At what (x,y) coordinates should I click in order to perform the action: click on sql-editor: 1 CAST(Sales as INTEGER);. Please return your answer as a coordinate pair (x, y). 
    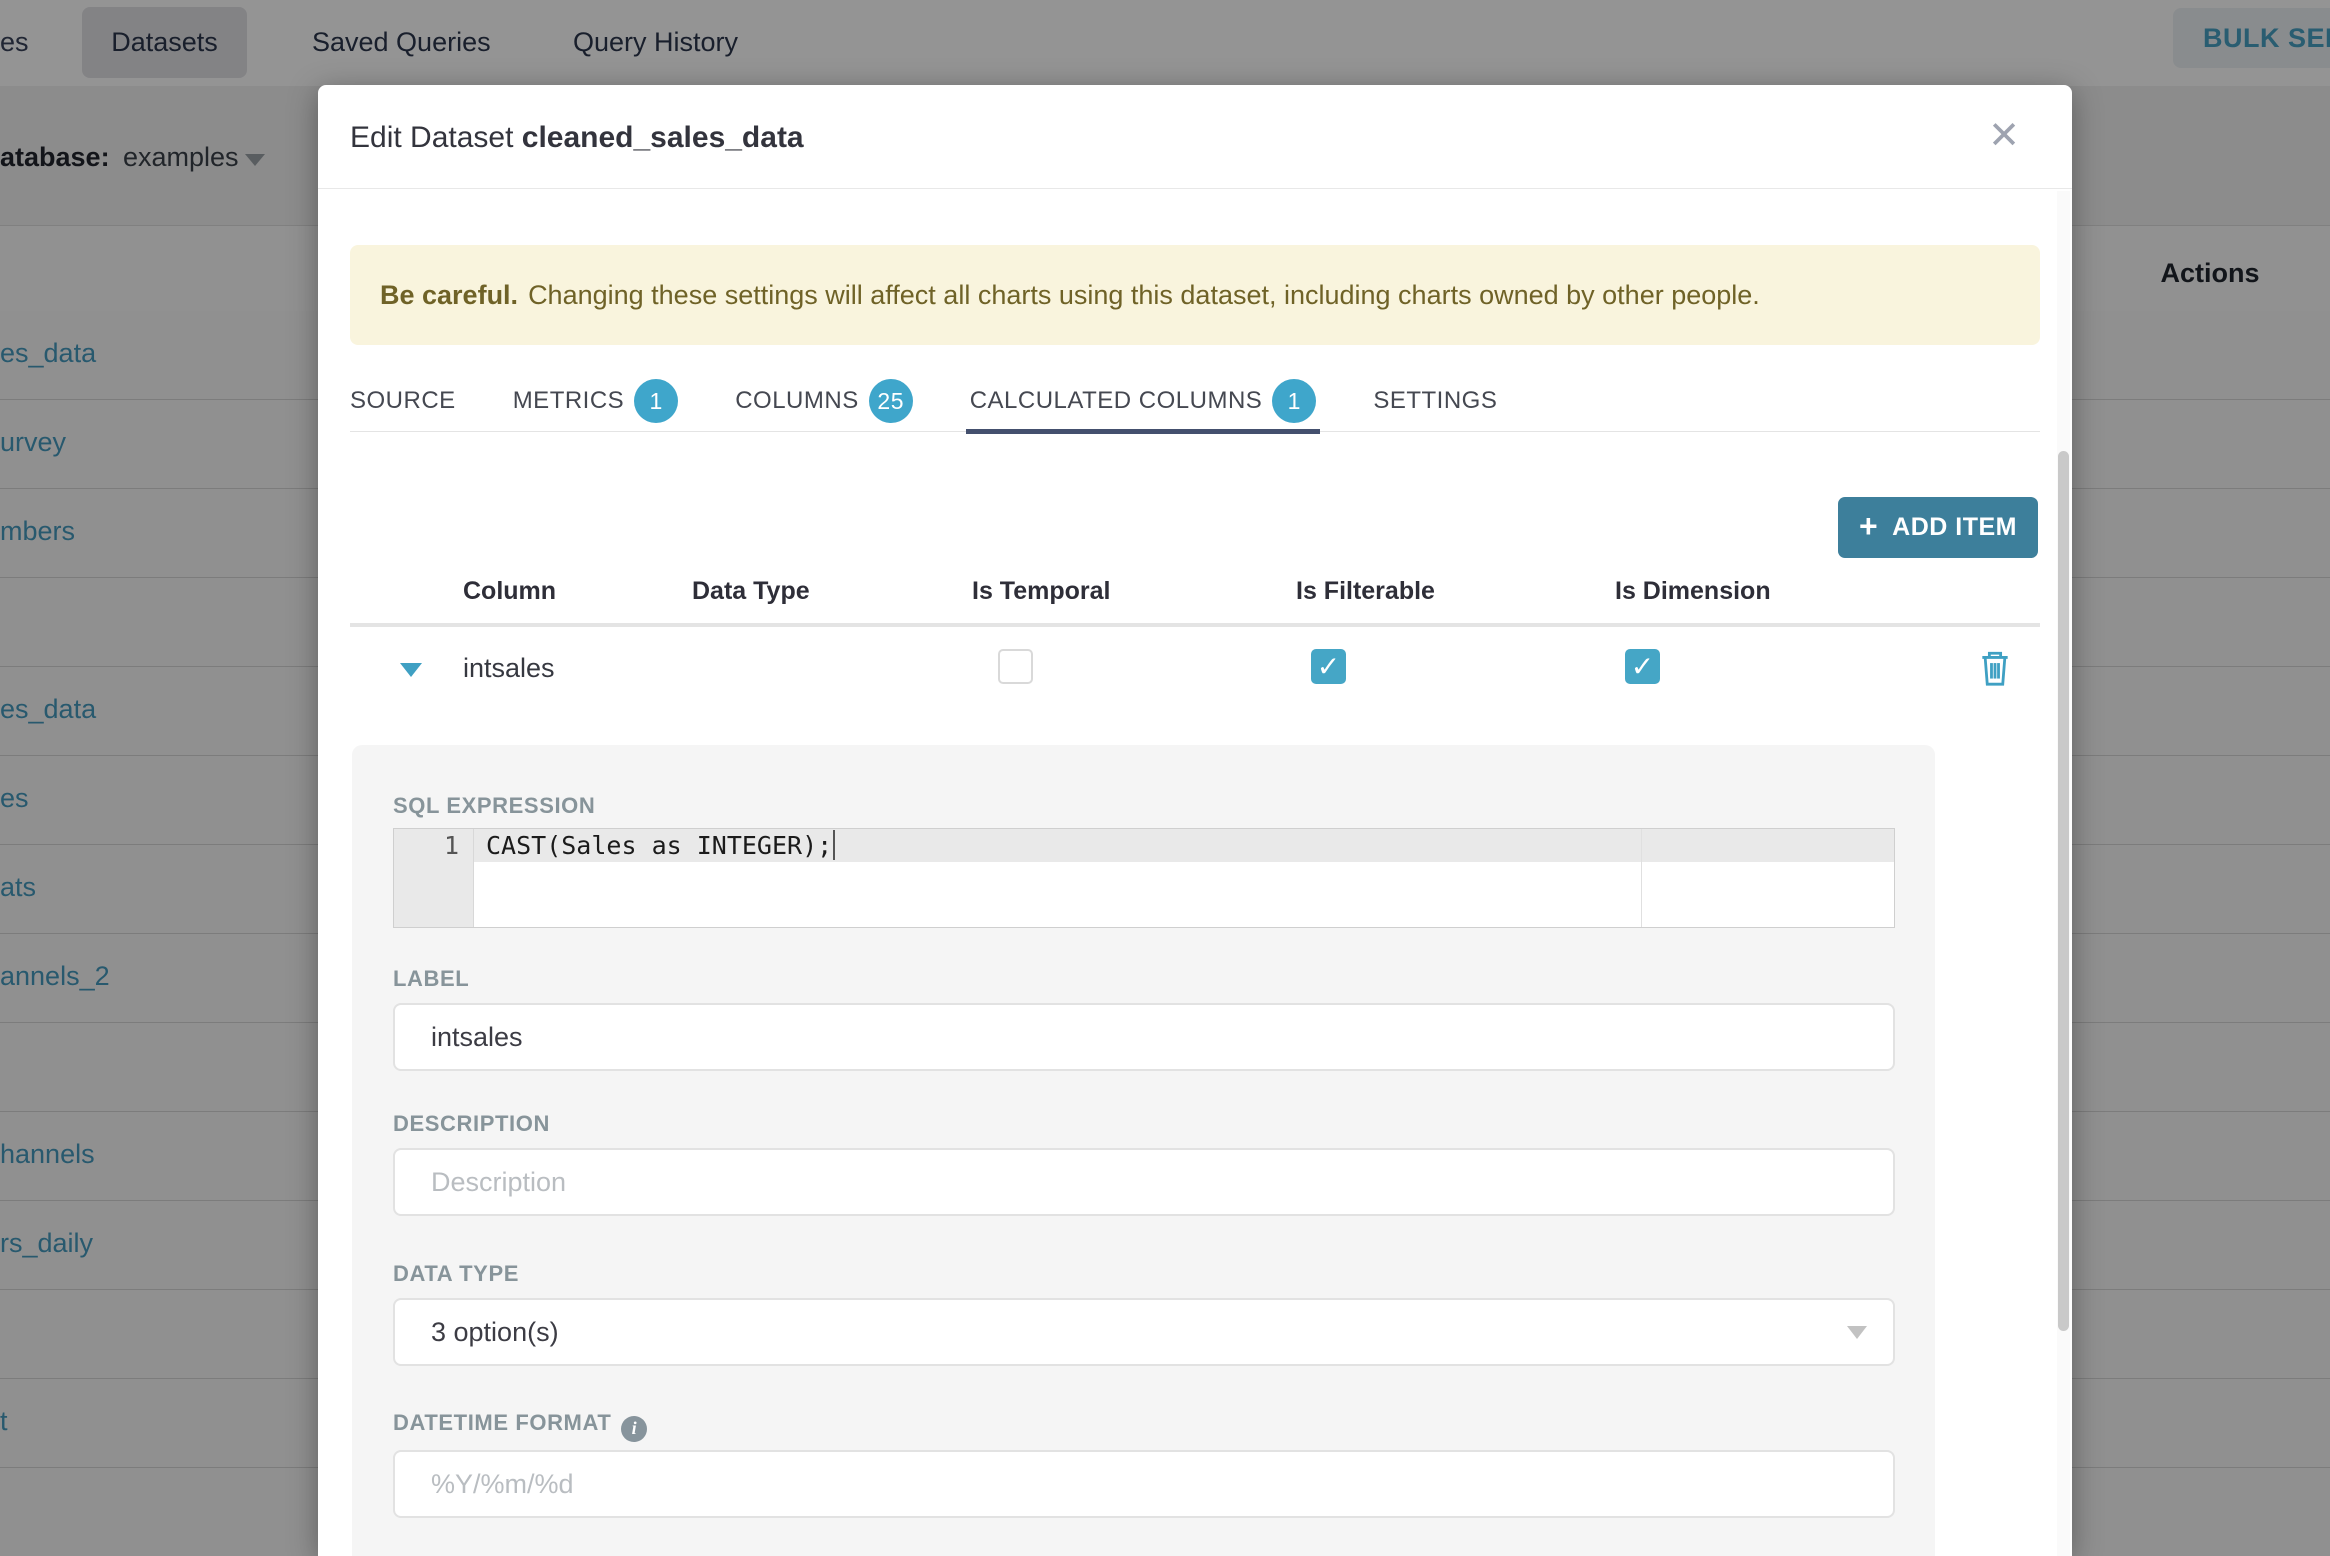
    Looking at the image, I should click on (1144, 878).